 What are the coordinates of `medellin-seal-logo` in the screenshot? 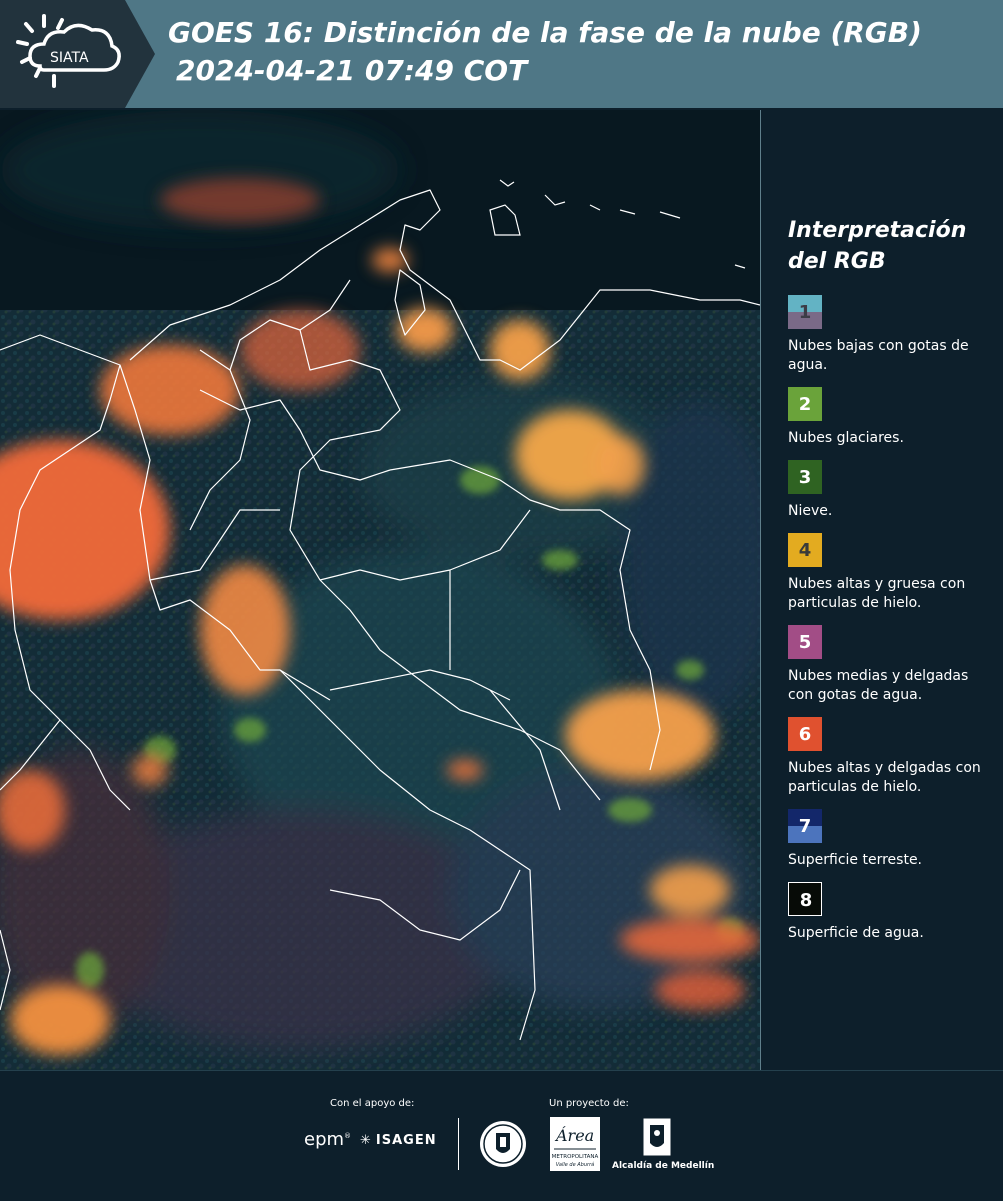 It's located at (503, 1144).